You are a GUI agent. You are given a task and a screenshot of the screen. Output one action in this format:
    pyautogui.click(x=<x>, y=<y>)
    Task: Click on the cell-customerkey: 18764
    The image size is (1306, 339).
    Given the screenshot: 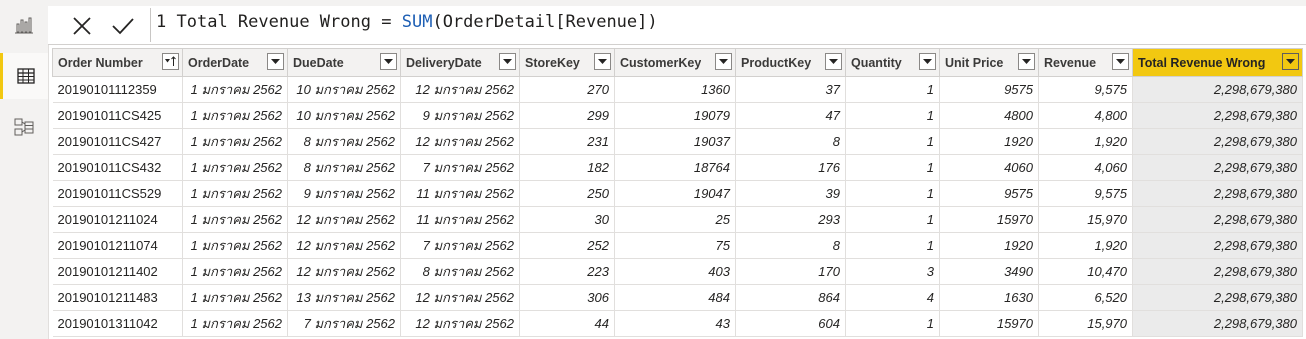 What is the action you would take?
    pyautogui.click(x=675, y=167)
    